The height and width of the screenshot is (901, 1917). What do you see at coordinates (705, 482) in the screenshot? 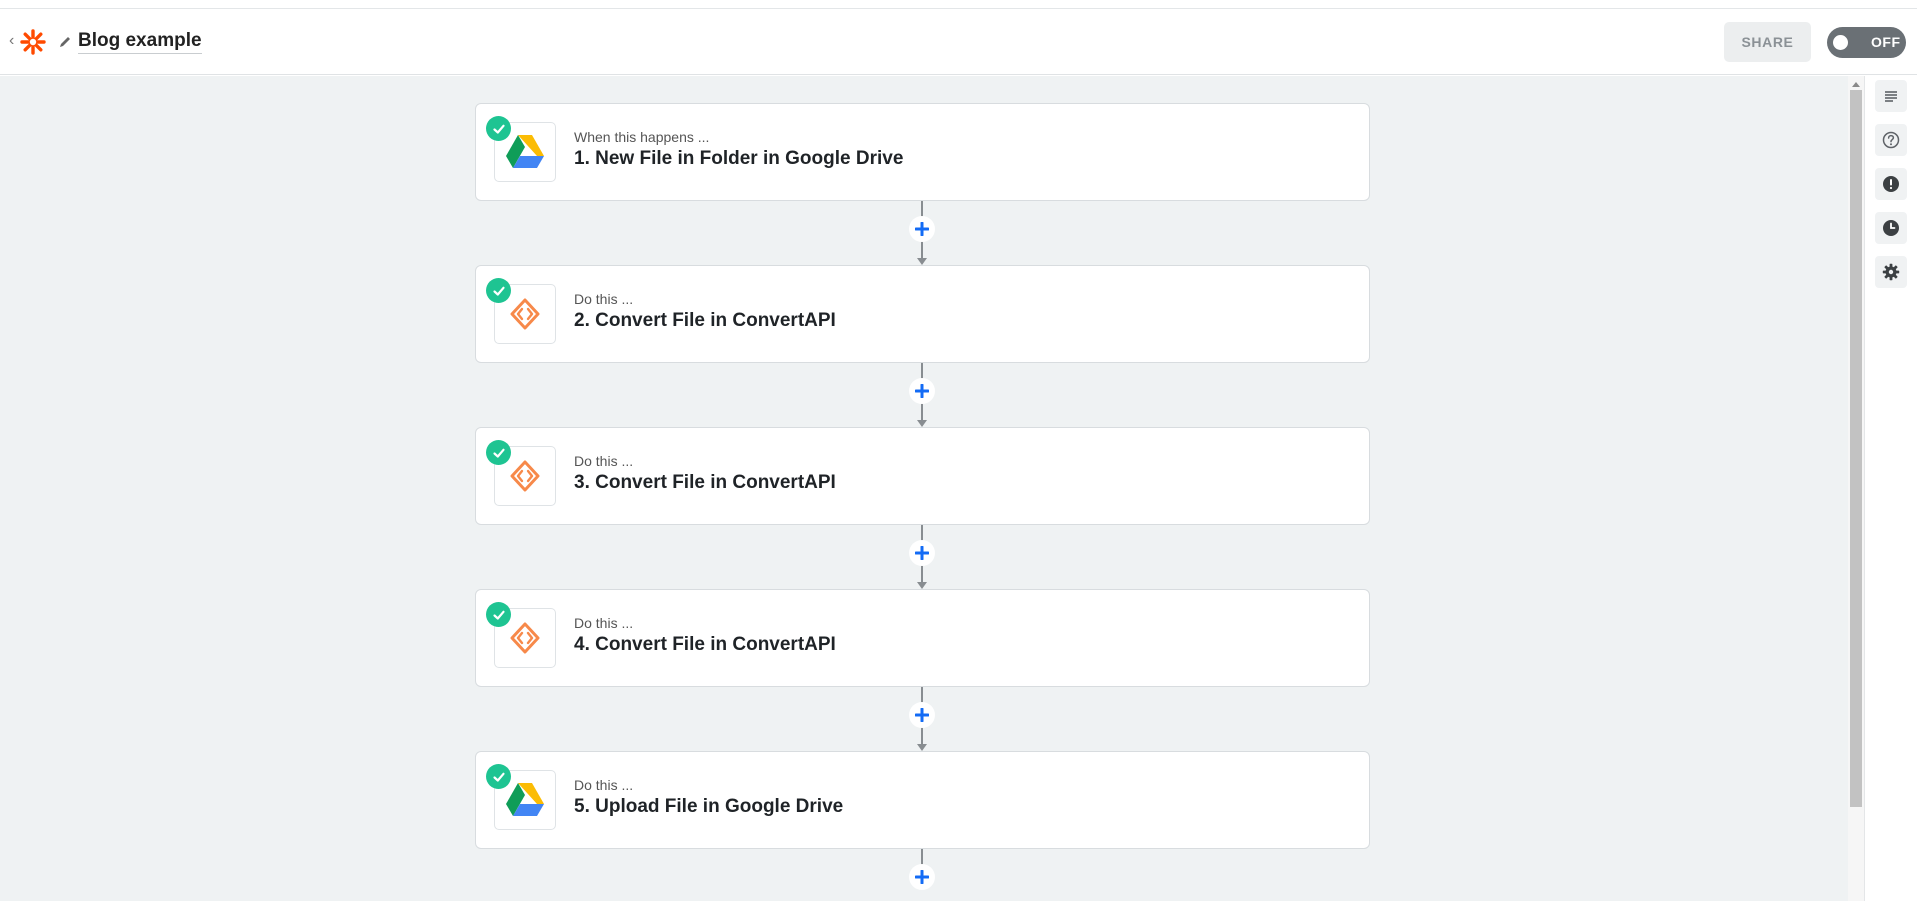
I see `step-title: 3. Convert File in ConvertAPI` at bounding box center [705, 482].